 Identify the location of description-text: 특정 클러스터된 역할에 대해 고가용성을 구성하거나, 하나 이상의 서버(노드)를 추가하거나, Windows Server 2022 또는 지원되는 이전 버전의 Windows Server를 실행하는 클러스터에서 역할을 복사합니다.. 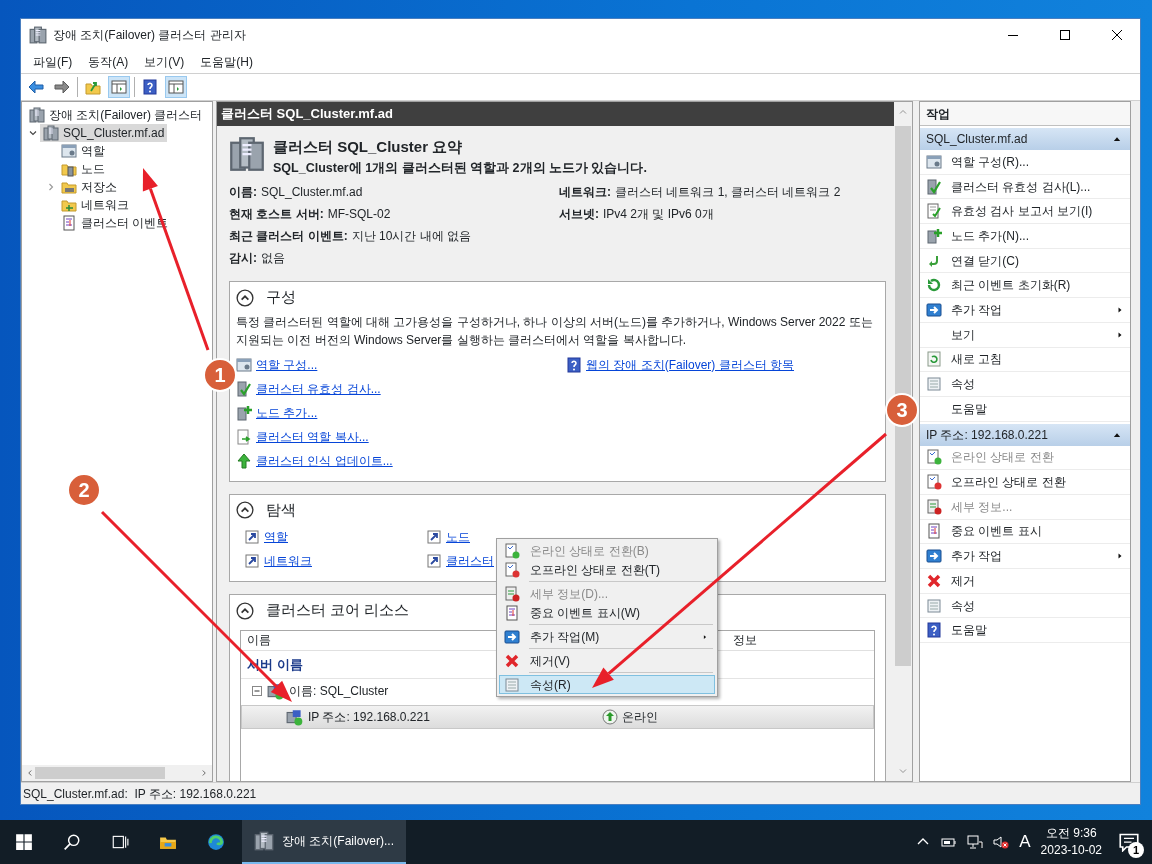
(555, 331).